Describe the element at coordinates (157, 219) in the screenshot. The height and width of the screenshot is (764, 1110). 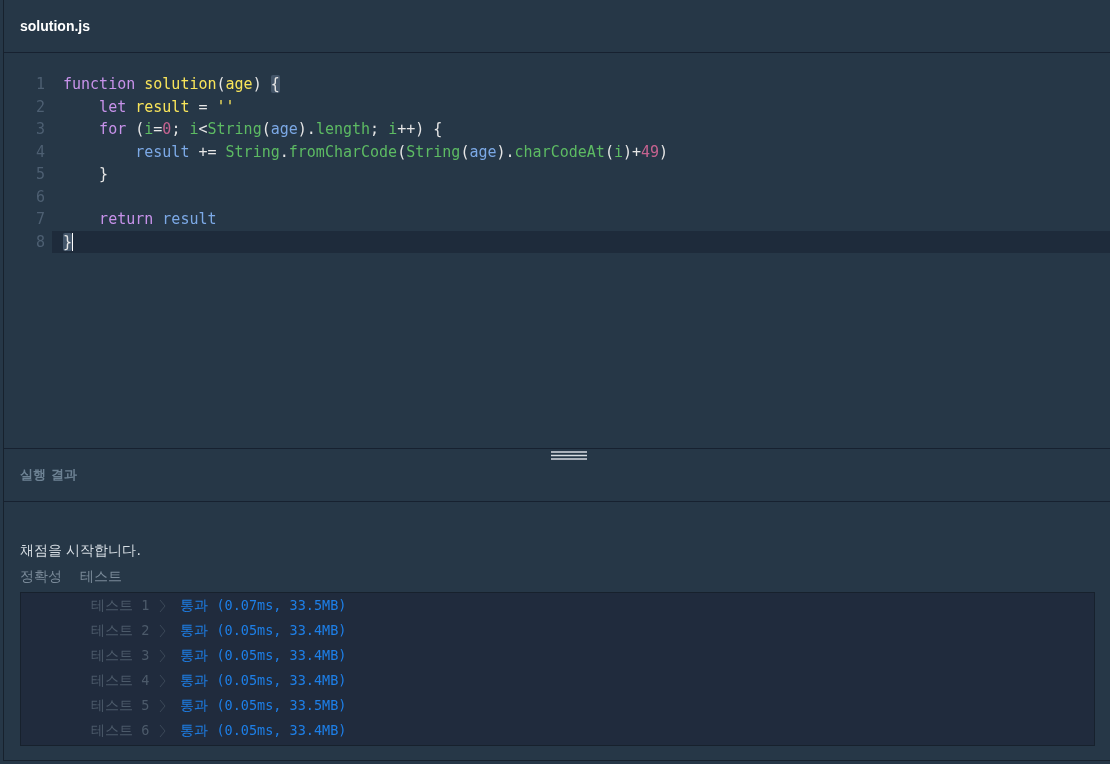
I see `code-line: return result` at that location.